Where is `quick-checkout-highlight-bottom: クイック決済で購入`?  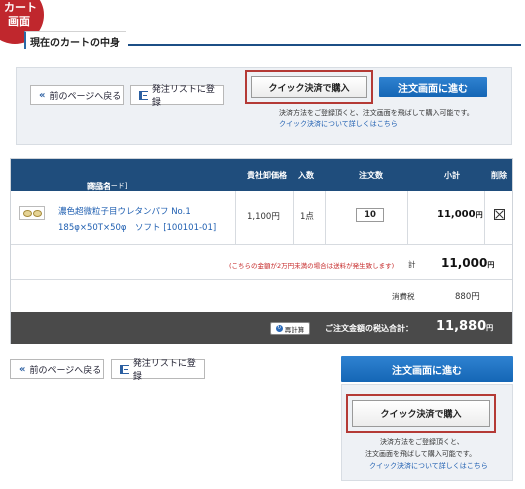
quick-checkout-highlight-bottom: クイック決済で購入 is located at coordinates (421, 413).